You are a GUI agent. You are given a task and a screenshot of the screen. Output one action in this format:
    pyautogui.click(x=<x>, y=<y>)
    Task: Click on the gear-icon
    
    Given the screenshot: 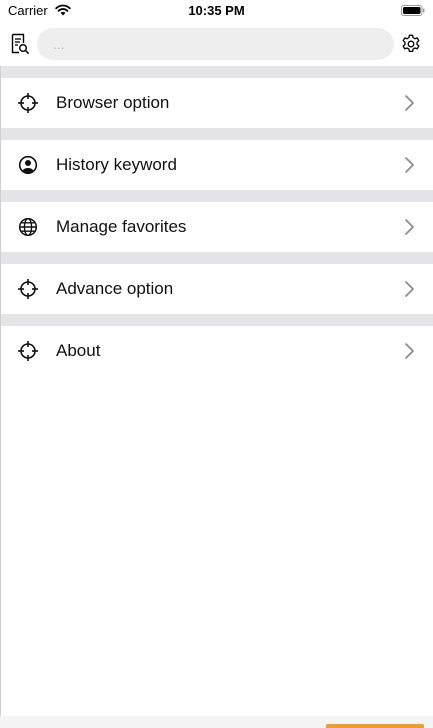 What is the action you would take?
    pyautogui.click(x=411, y=44)
    